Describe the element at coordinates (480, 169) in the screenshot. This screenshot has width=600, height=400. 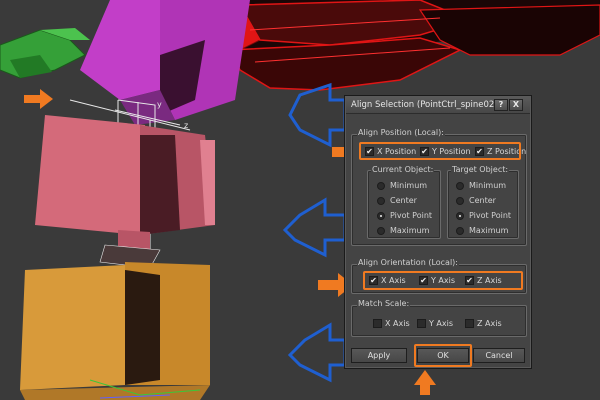
I see `target-object-label: Target Object:` at that location.